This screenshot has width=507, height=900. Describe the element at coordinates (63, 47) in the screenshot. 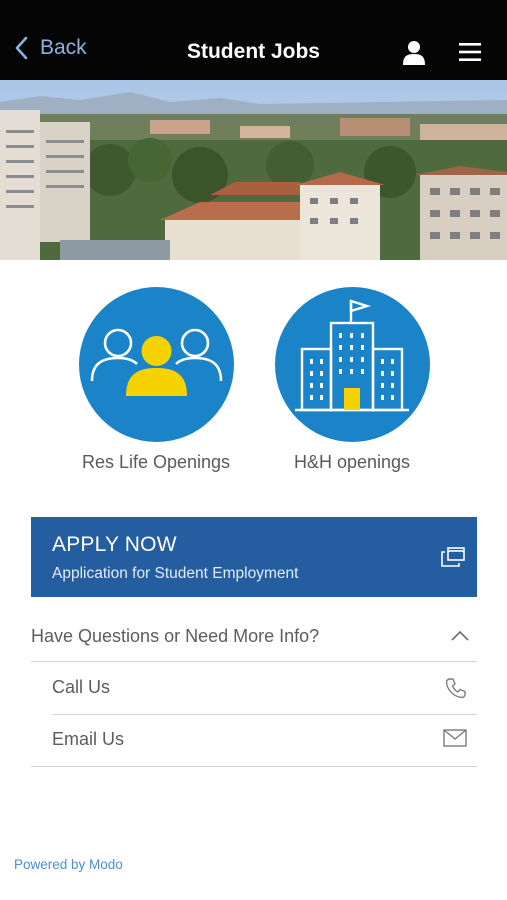

I see `back-label: Back` at that location.